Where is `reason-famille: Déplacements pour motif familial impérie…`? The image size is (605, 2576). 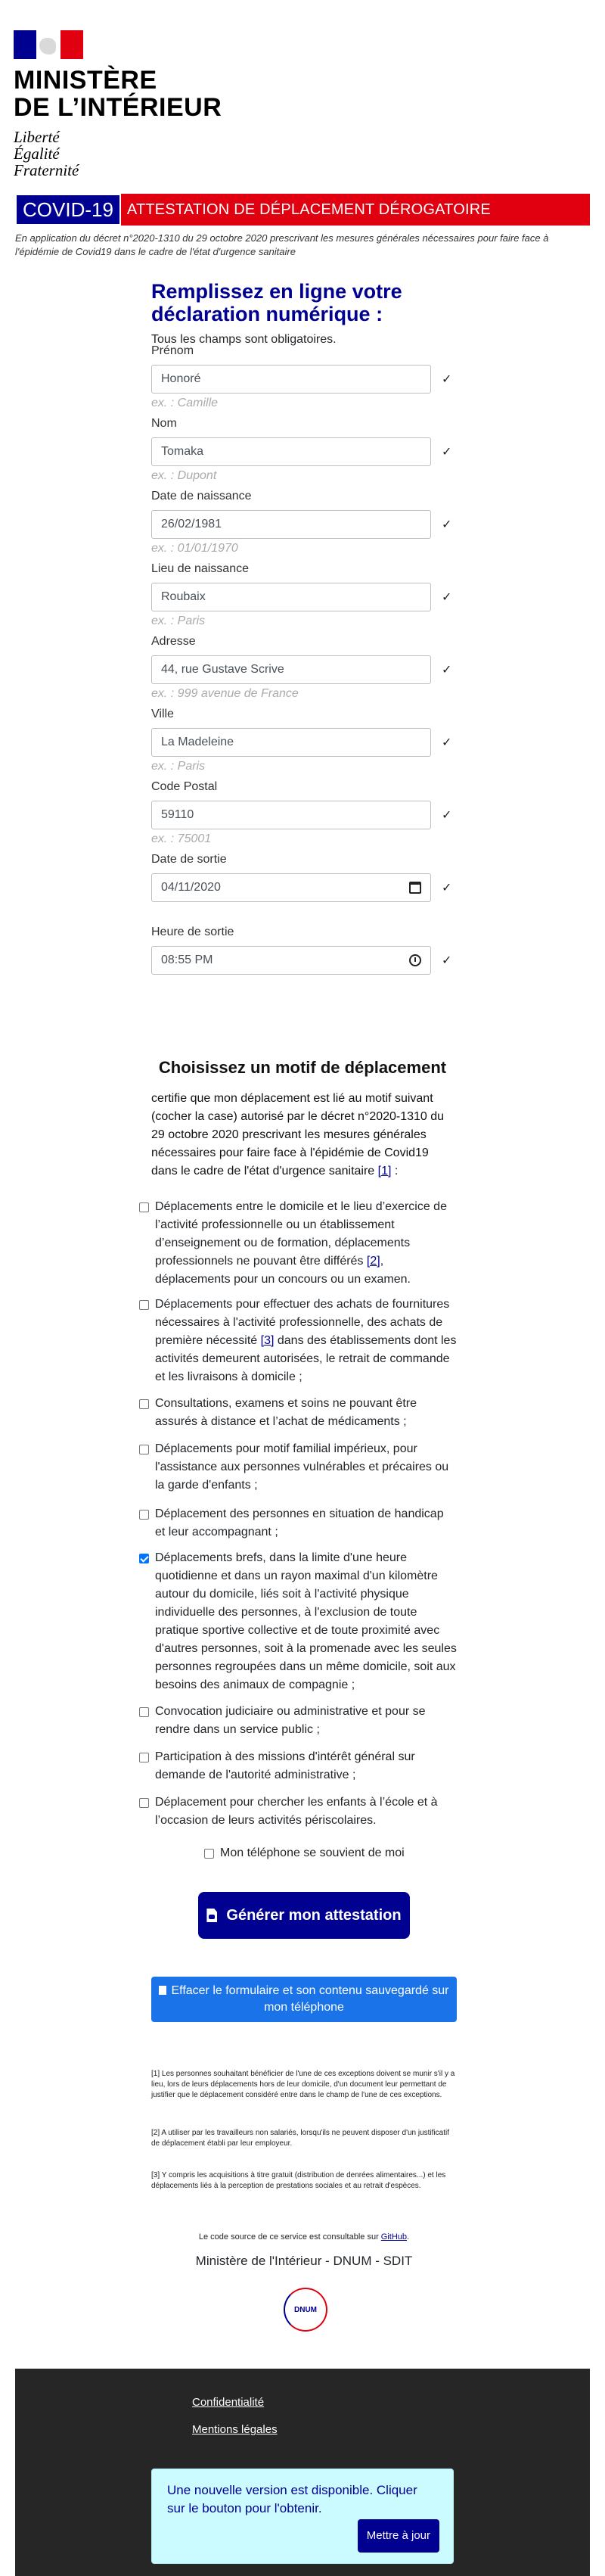 reason-famille: Déplacements pour motif familial impérie… is located at coordinates (298, 1467).